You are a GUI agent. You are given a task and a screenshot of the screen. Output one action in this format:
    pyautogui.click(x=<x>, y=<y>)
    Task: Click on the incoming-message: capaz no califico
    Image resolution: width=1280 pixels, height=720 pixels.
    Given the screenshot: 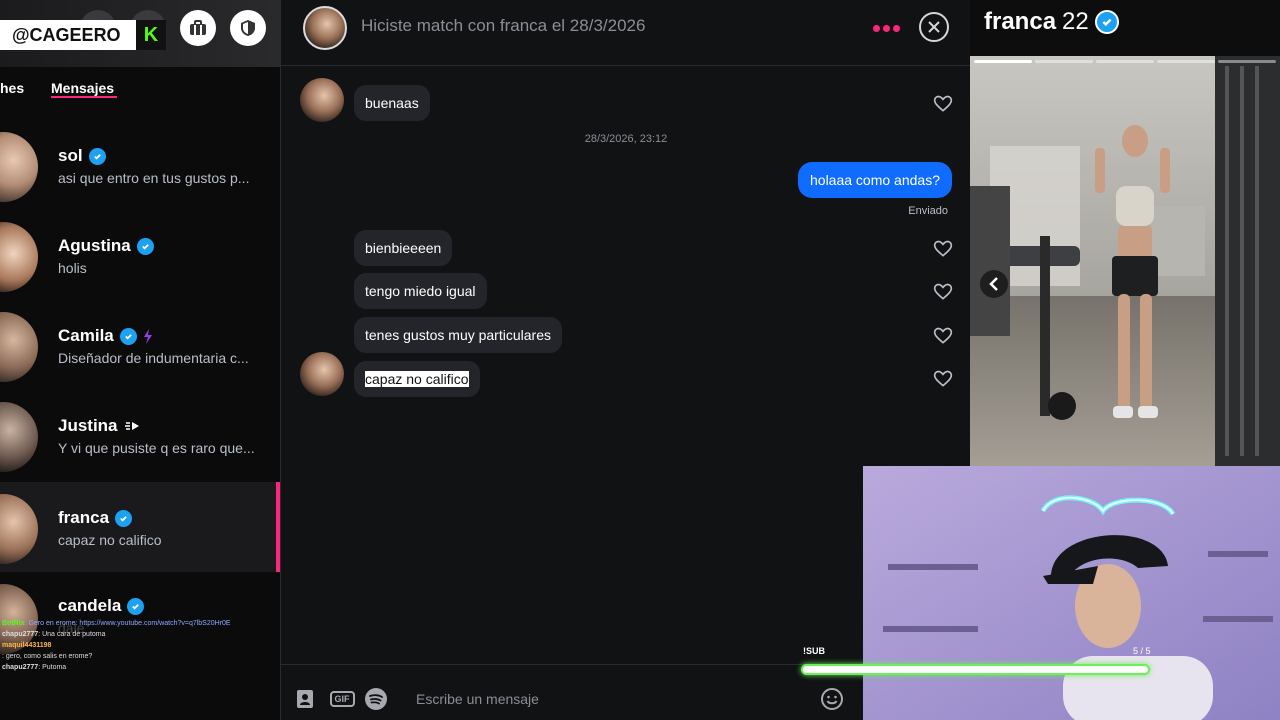 What is the action you would take?
    pyautogui.click(x=417, y=379)
    